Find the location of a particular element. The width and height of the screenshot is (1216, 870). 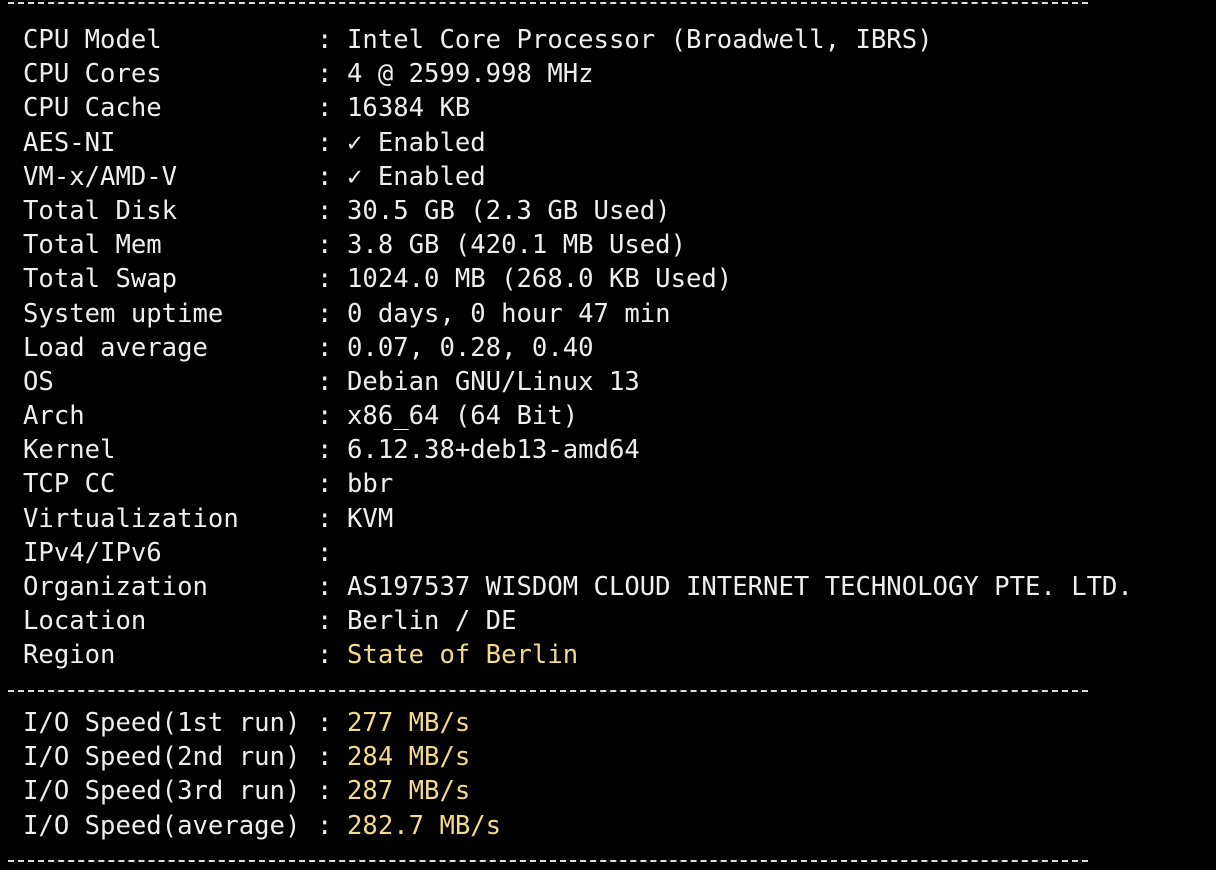

info-row: CPU Cores:4 @ 2599.998 MHz is located at coordinates (578, 74).